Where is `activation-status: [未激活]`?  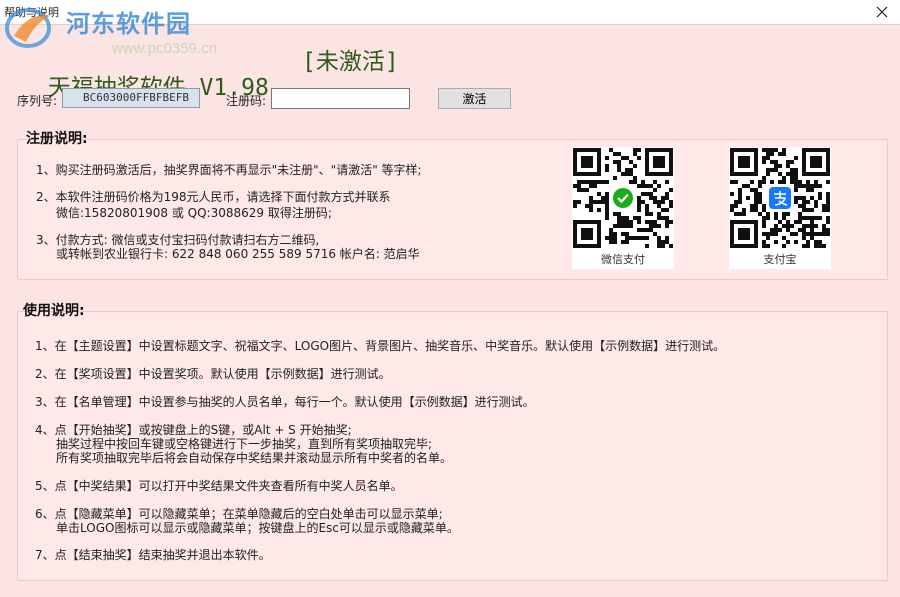 activation-status: [未激活] is located at coordinates (350, 62).